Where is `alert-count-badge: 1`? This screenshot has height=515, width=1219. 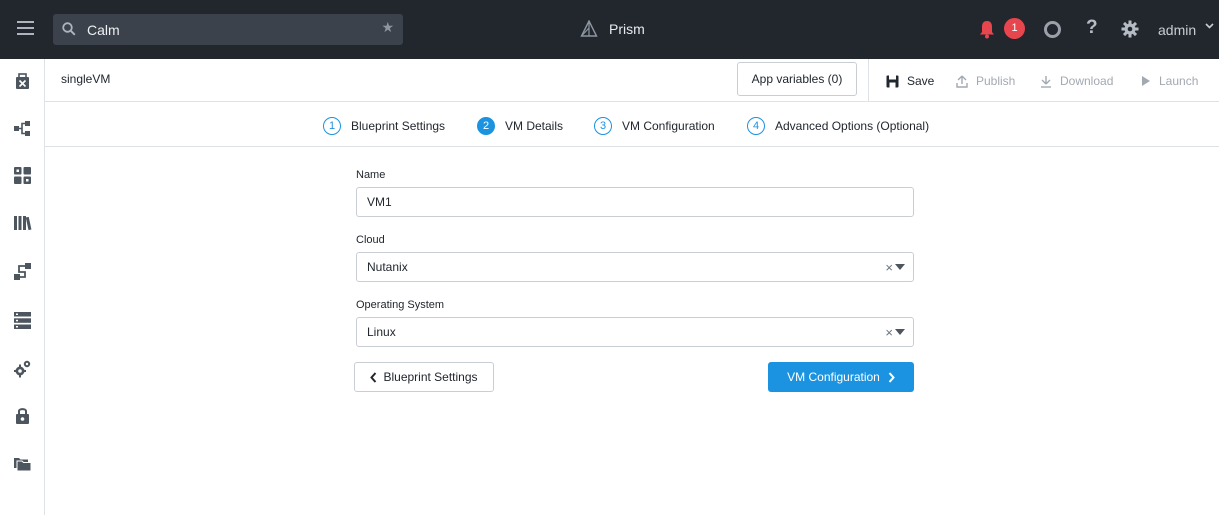 alert-count-badge: 1 is located at coordinates (1014, 28).